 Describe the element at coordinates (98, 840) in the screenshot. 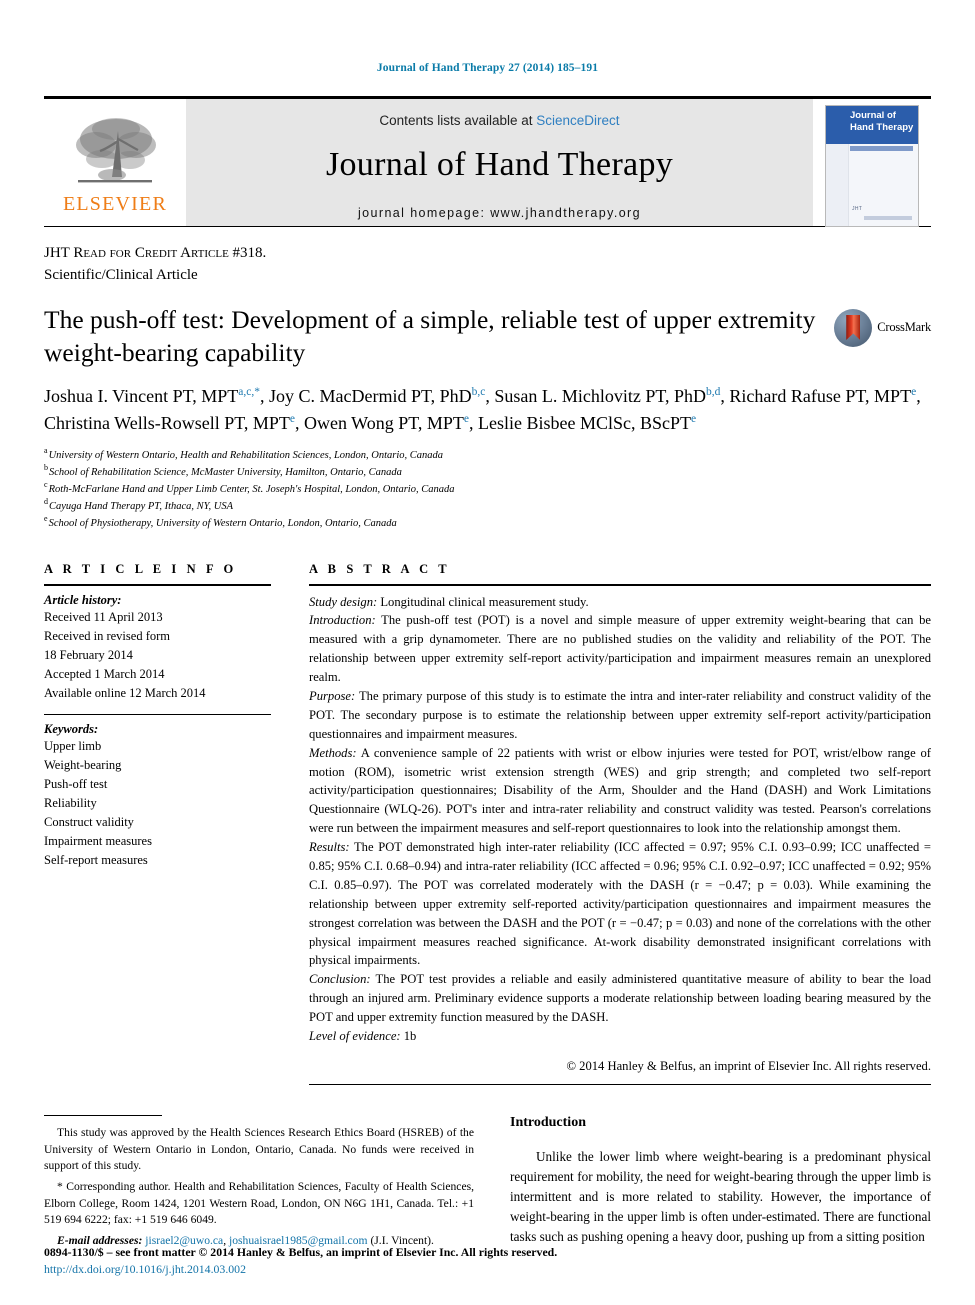

I see `keyword-item: Impairment measures` at that location.